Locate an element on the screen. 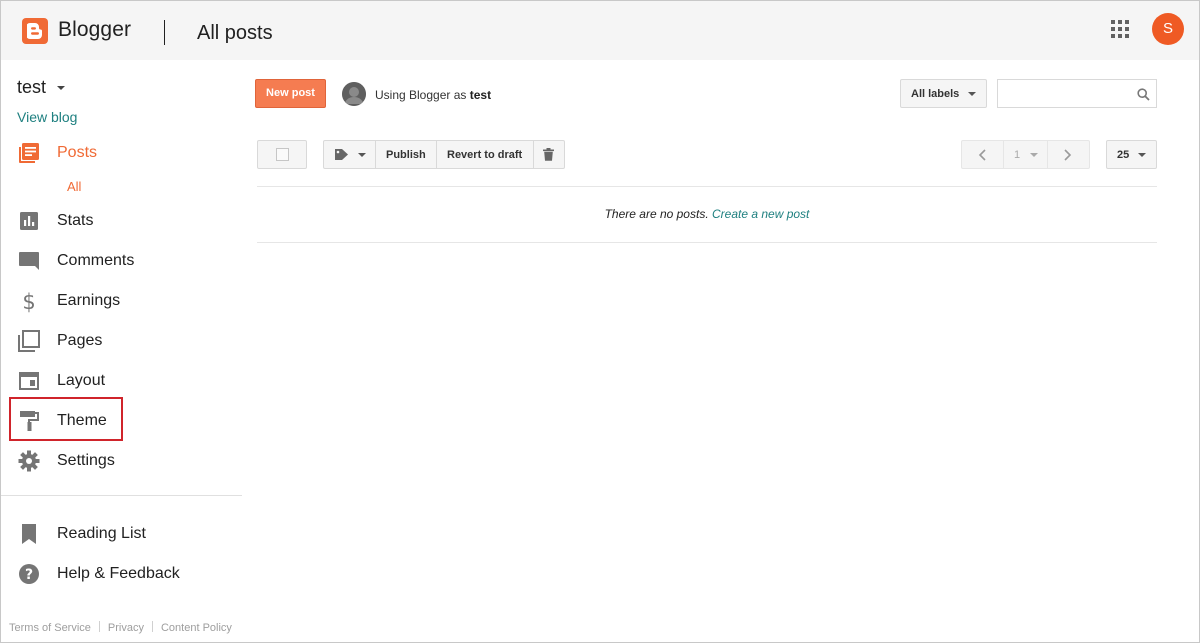 The width and height of the screenshot is (1200, 643). using-prefix: Using Blogger as is located at coordinates (422, 95).